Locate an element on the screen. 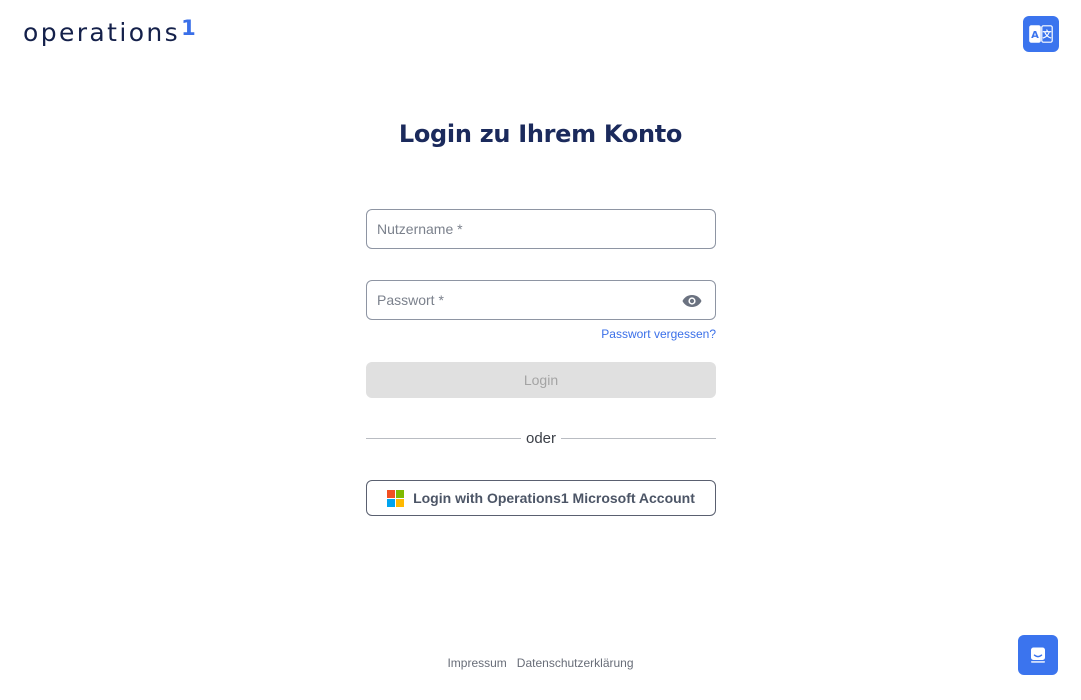  divider-label: oder is located at coordinates (541, 438).